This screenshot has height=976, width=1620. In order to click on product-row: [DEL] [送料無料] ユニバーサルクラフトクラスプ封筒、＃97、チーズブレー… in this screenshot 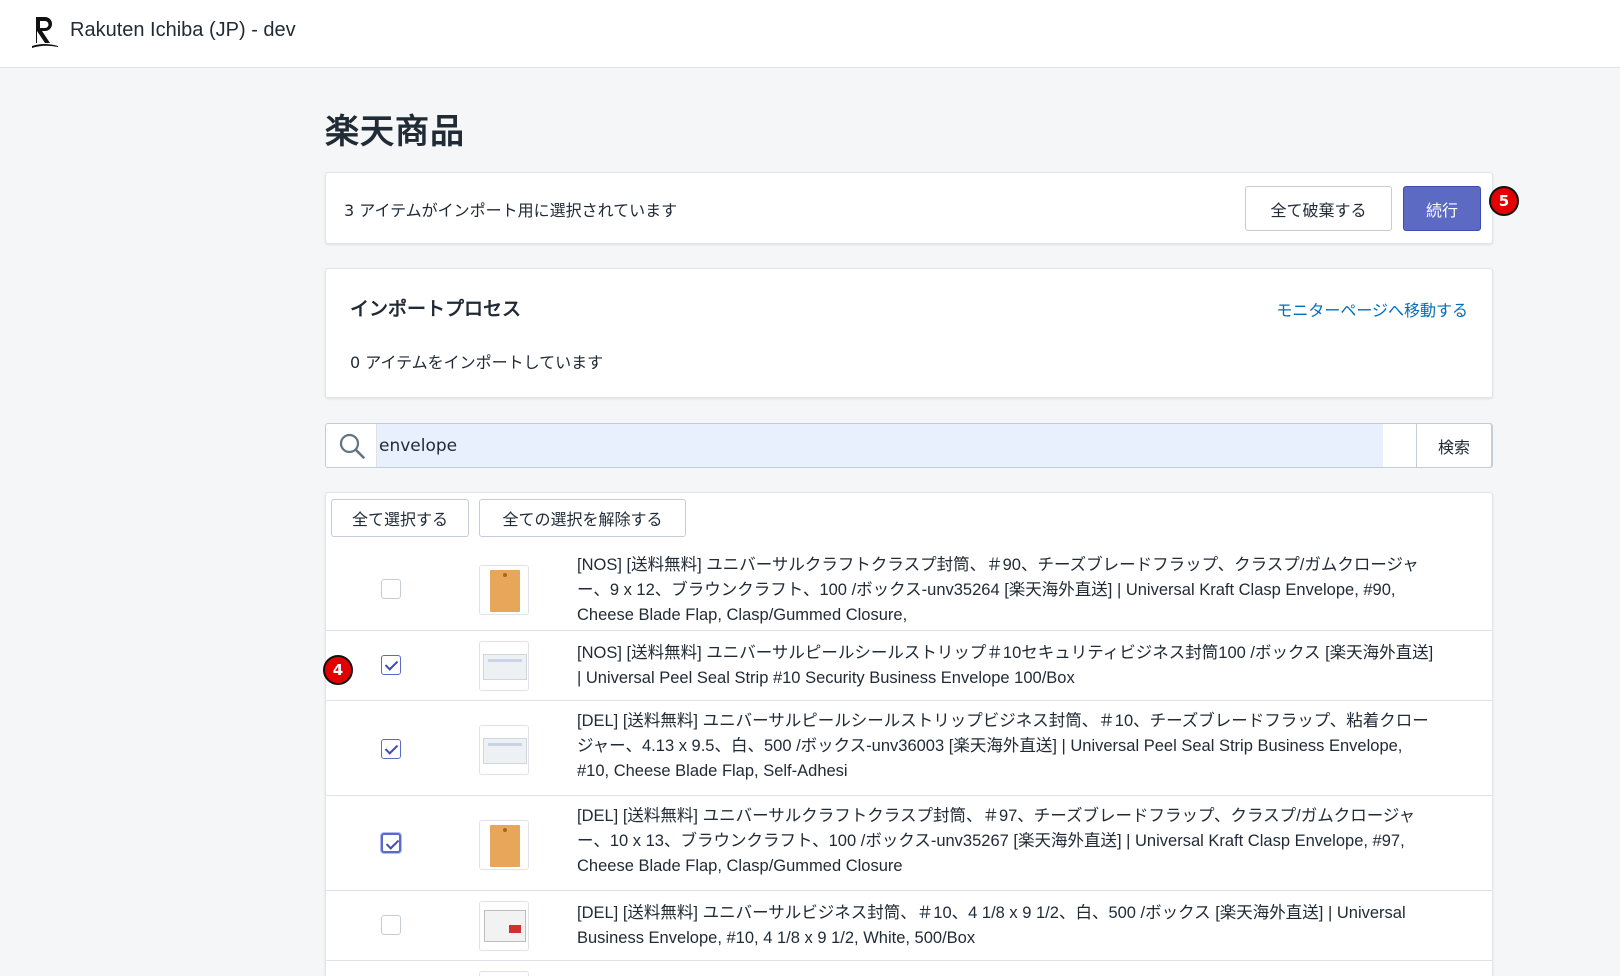, I will do `click(909, 843)`.